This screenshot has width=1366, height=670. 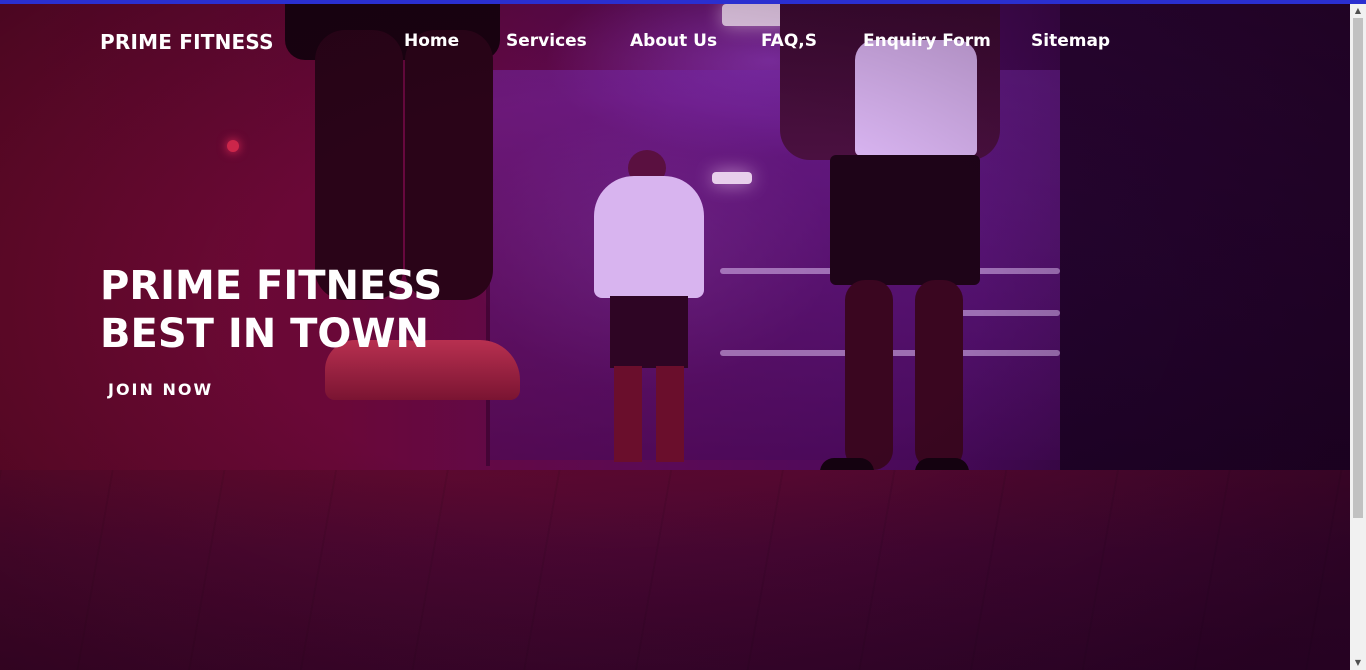 I want to click on nav-sitemap: Sitemap, so click(x=1070, y=41).